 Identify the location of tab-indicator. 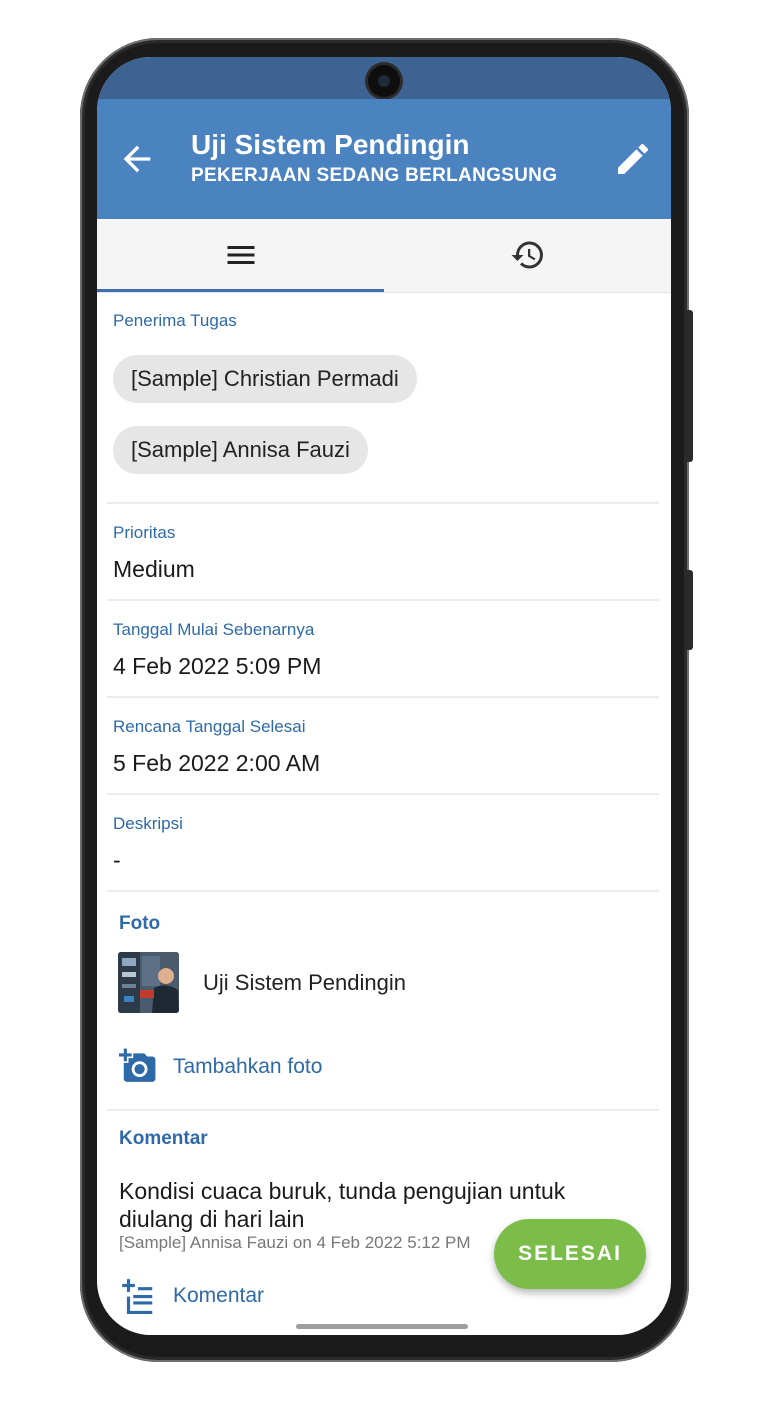
(240, 290).